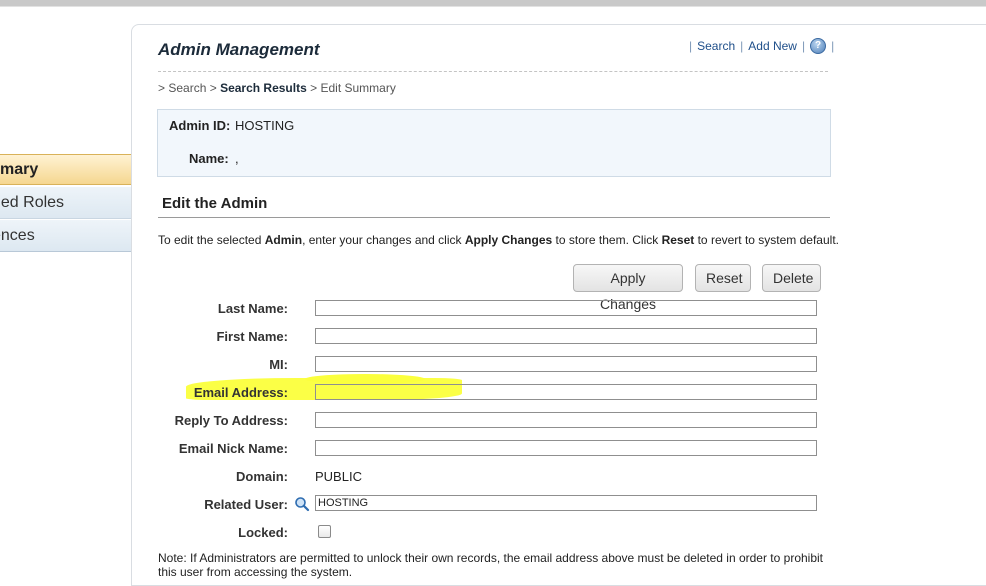 The image size is (986, 586). What do you see at coordinates (215, 203) in the screenshot?
I see `section-title: Edit the Admin` at bounding box center [215, 203].